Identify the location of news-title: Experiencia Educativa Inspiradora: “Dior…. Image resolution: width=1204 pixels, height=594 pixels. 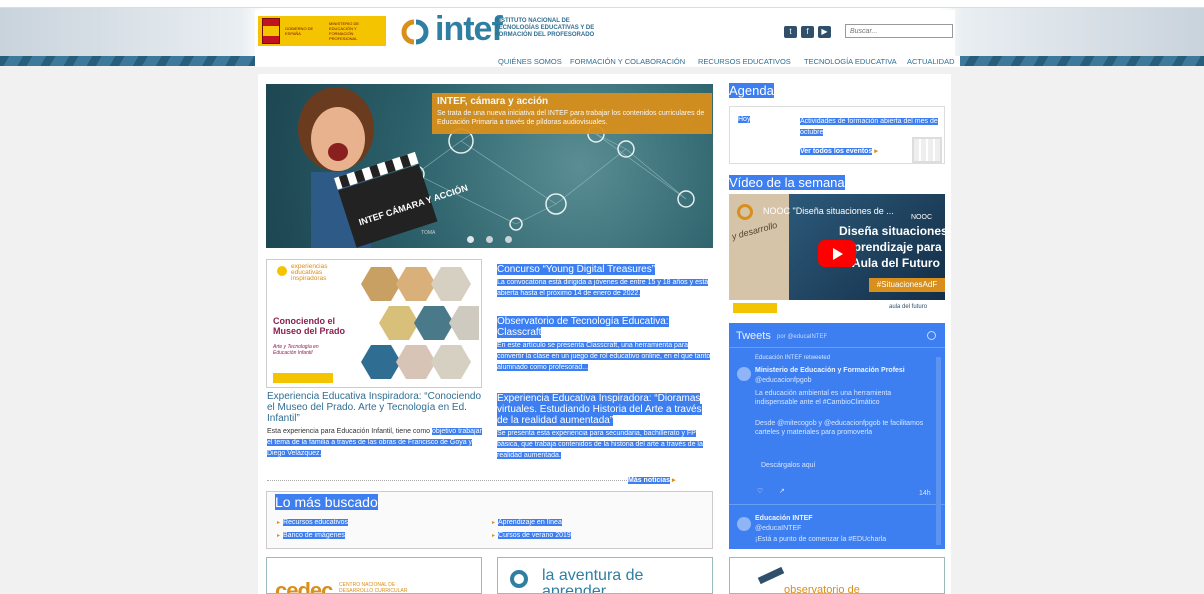
(599, 409).